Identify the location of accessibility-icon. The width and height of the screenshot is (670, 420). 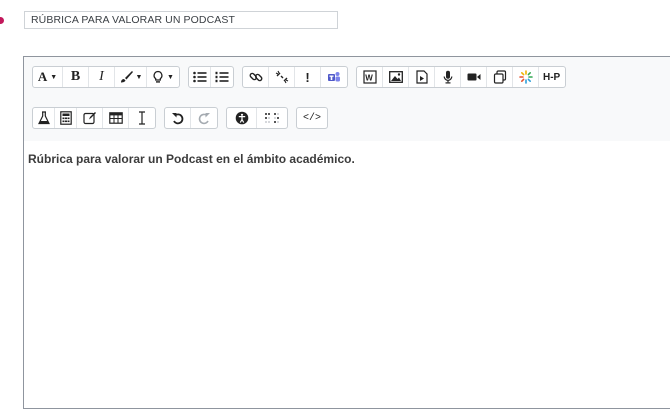
(241, 118).